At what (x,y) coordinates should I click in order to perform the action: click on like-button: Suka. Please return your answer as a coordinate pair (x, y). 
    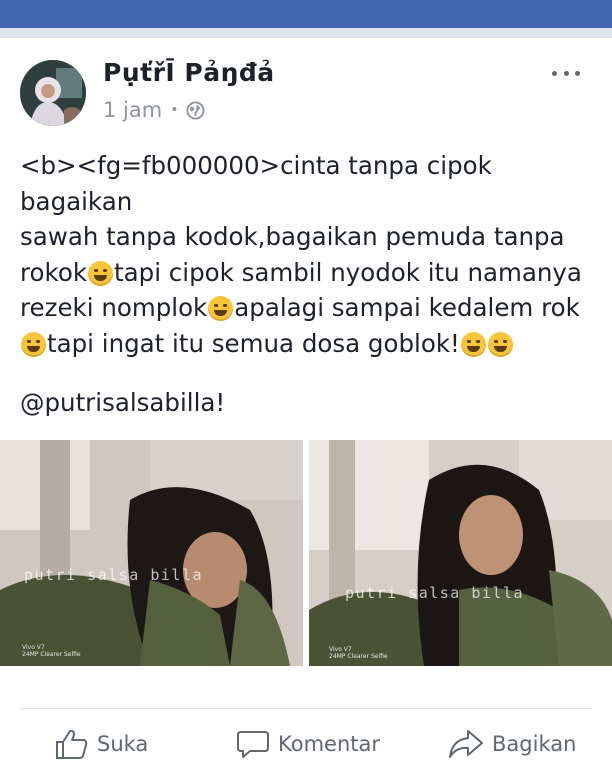
    Looking at the image, I should click on (101, 744).